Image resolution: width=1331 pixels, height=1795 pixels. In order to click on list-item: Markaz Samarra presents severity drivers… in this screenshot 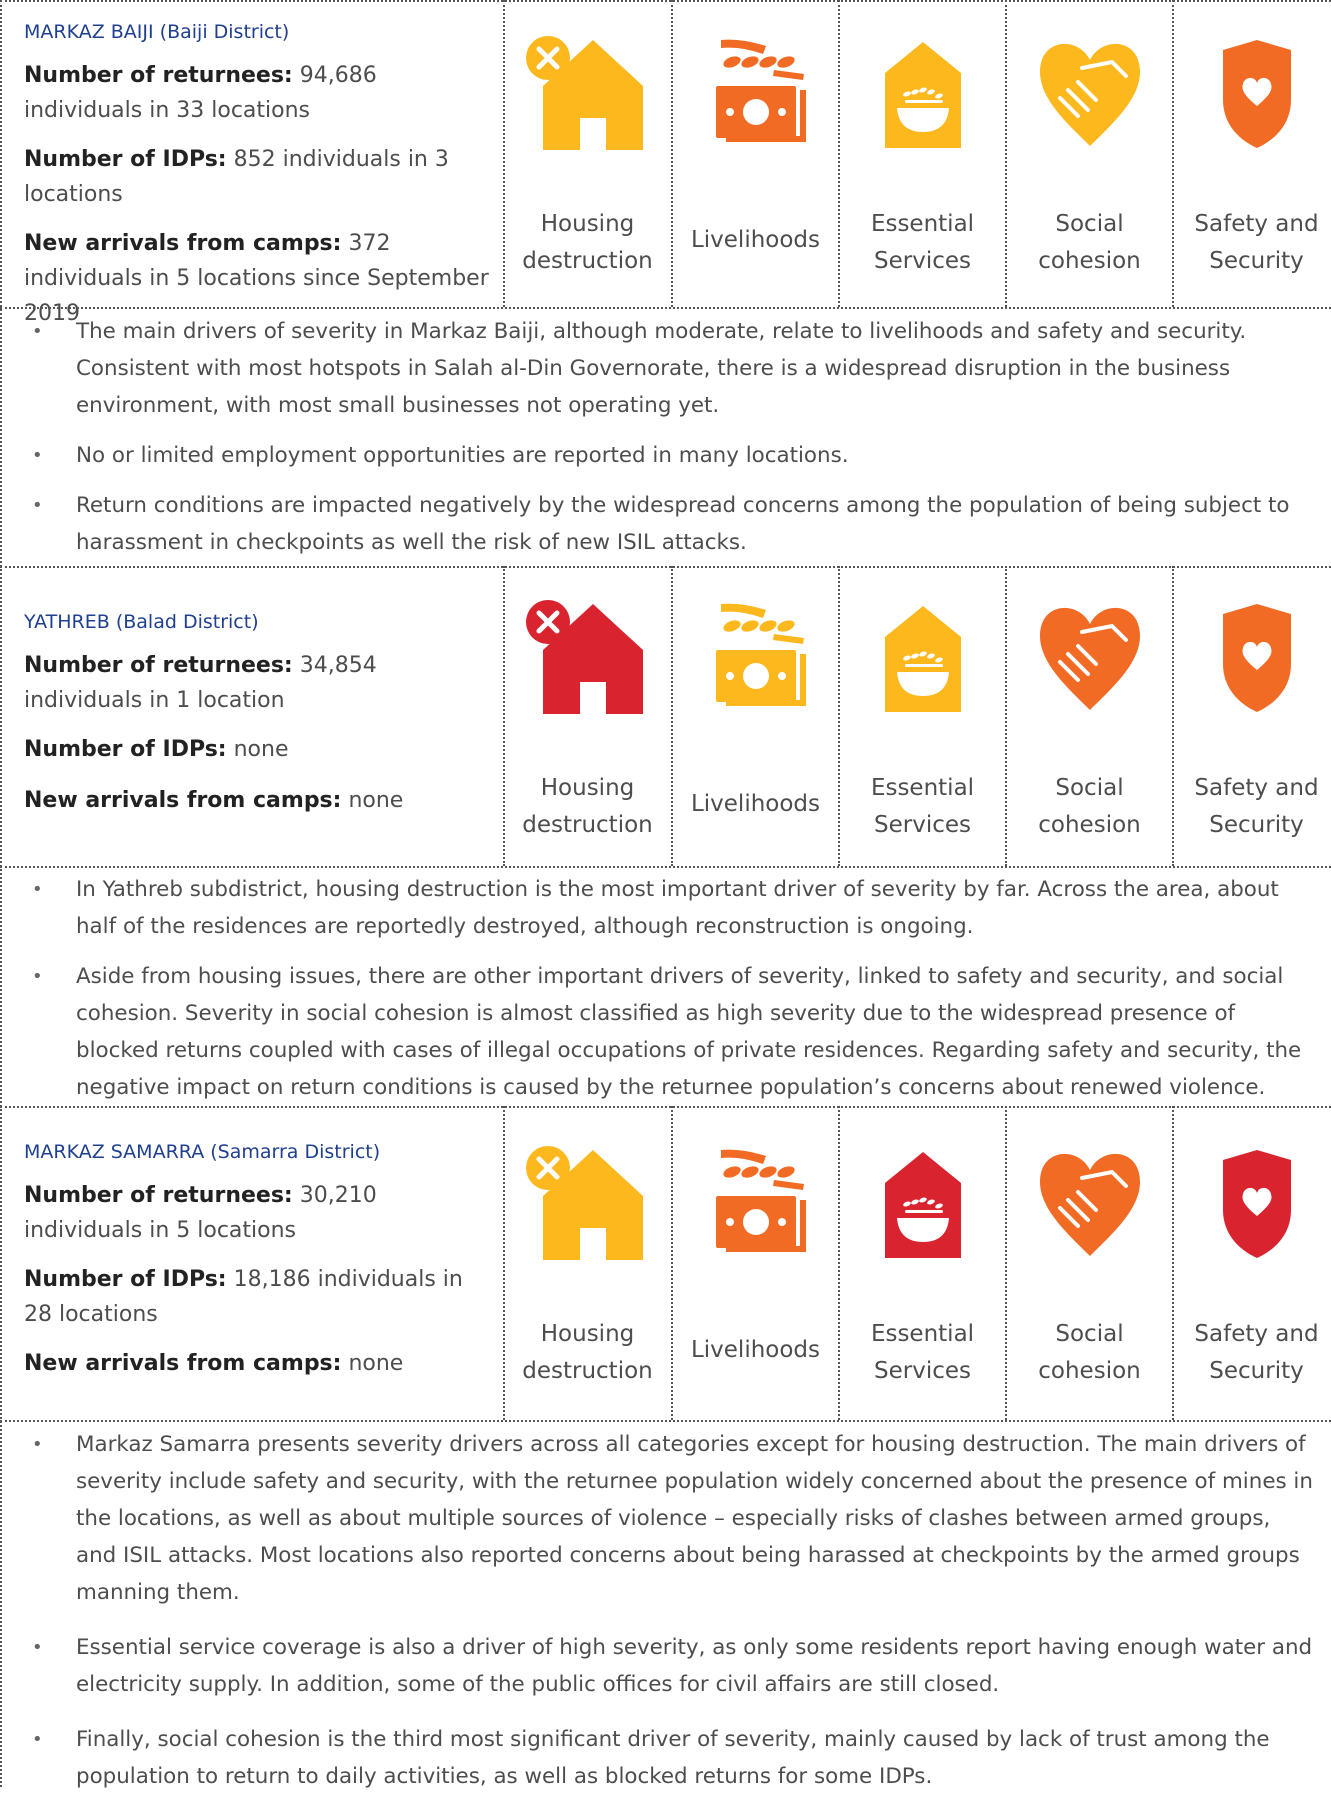, I will do `click(669, 1518)`.